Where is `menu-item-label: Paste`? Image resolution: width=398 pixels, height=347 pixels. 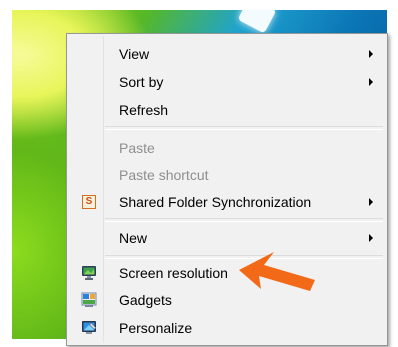
menu-item-label: Paste is located at coordinates (137, 148).